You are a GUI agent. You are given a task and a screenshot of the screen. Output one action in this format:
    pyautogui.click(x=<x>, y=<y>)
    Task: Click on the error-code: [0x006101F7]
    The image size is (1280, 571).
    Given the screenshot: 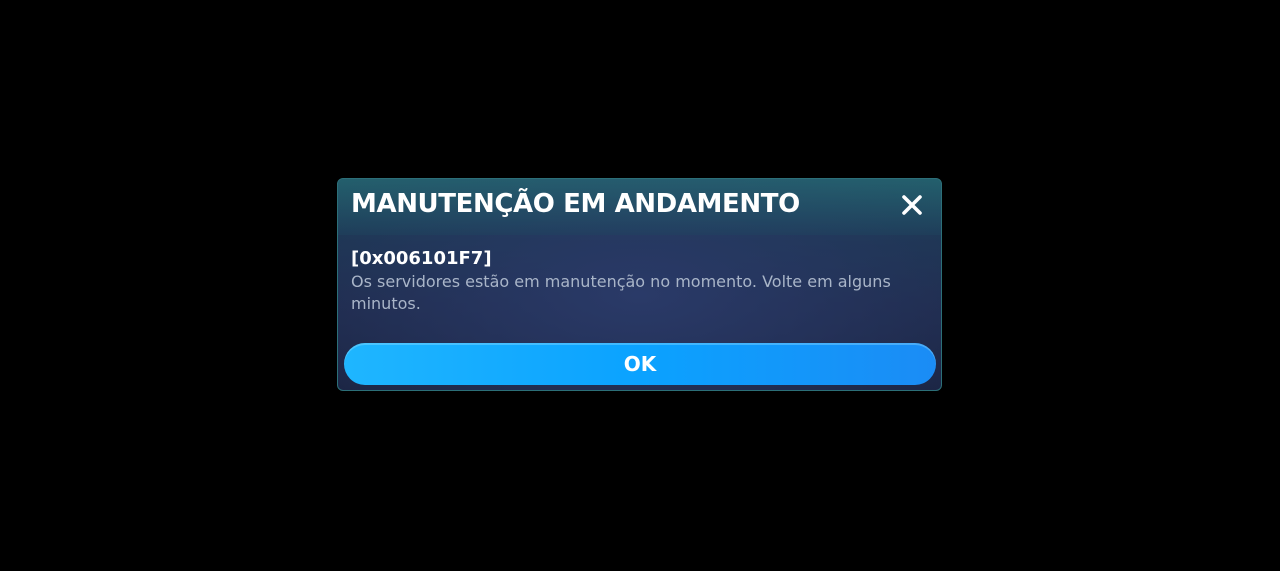 What is the action you would take?
    pyautogui.click(x=421, y=258)
    